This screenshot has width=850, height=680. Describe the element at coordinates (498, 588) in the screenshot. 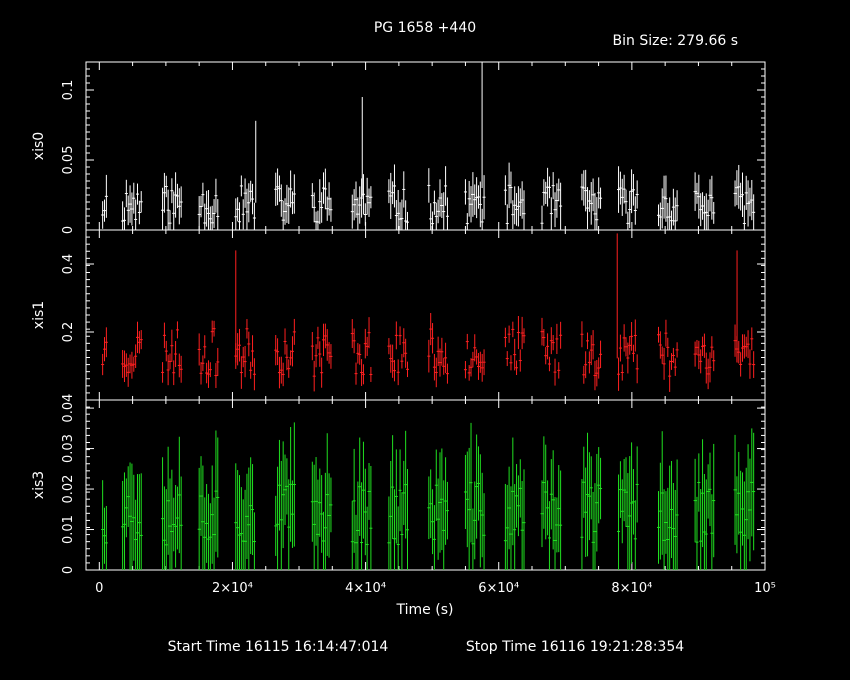

I see `x-tick-label: 6×10⁴` at that location.